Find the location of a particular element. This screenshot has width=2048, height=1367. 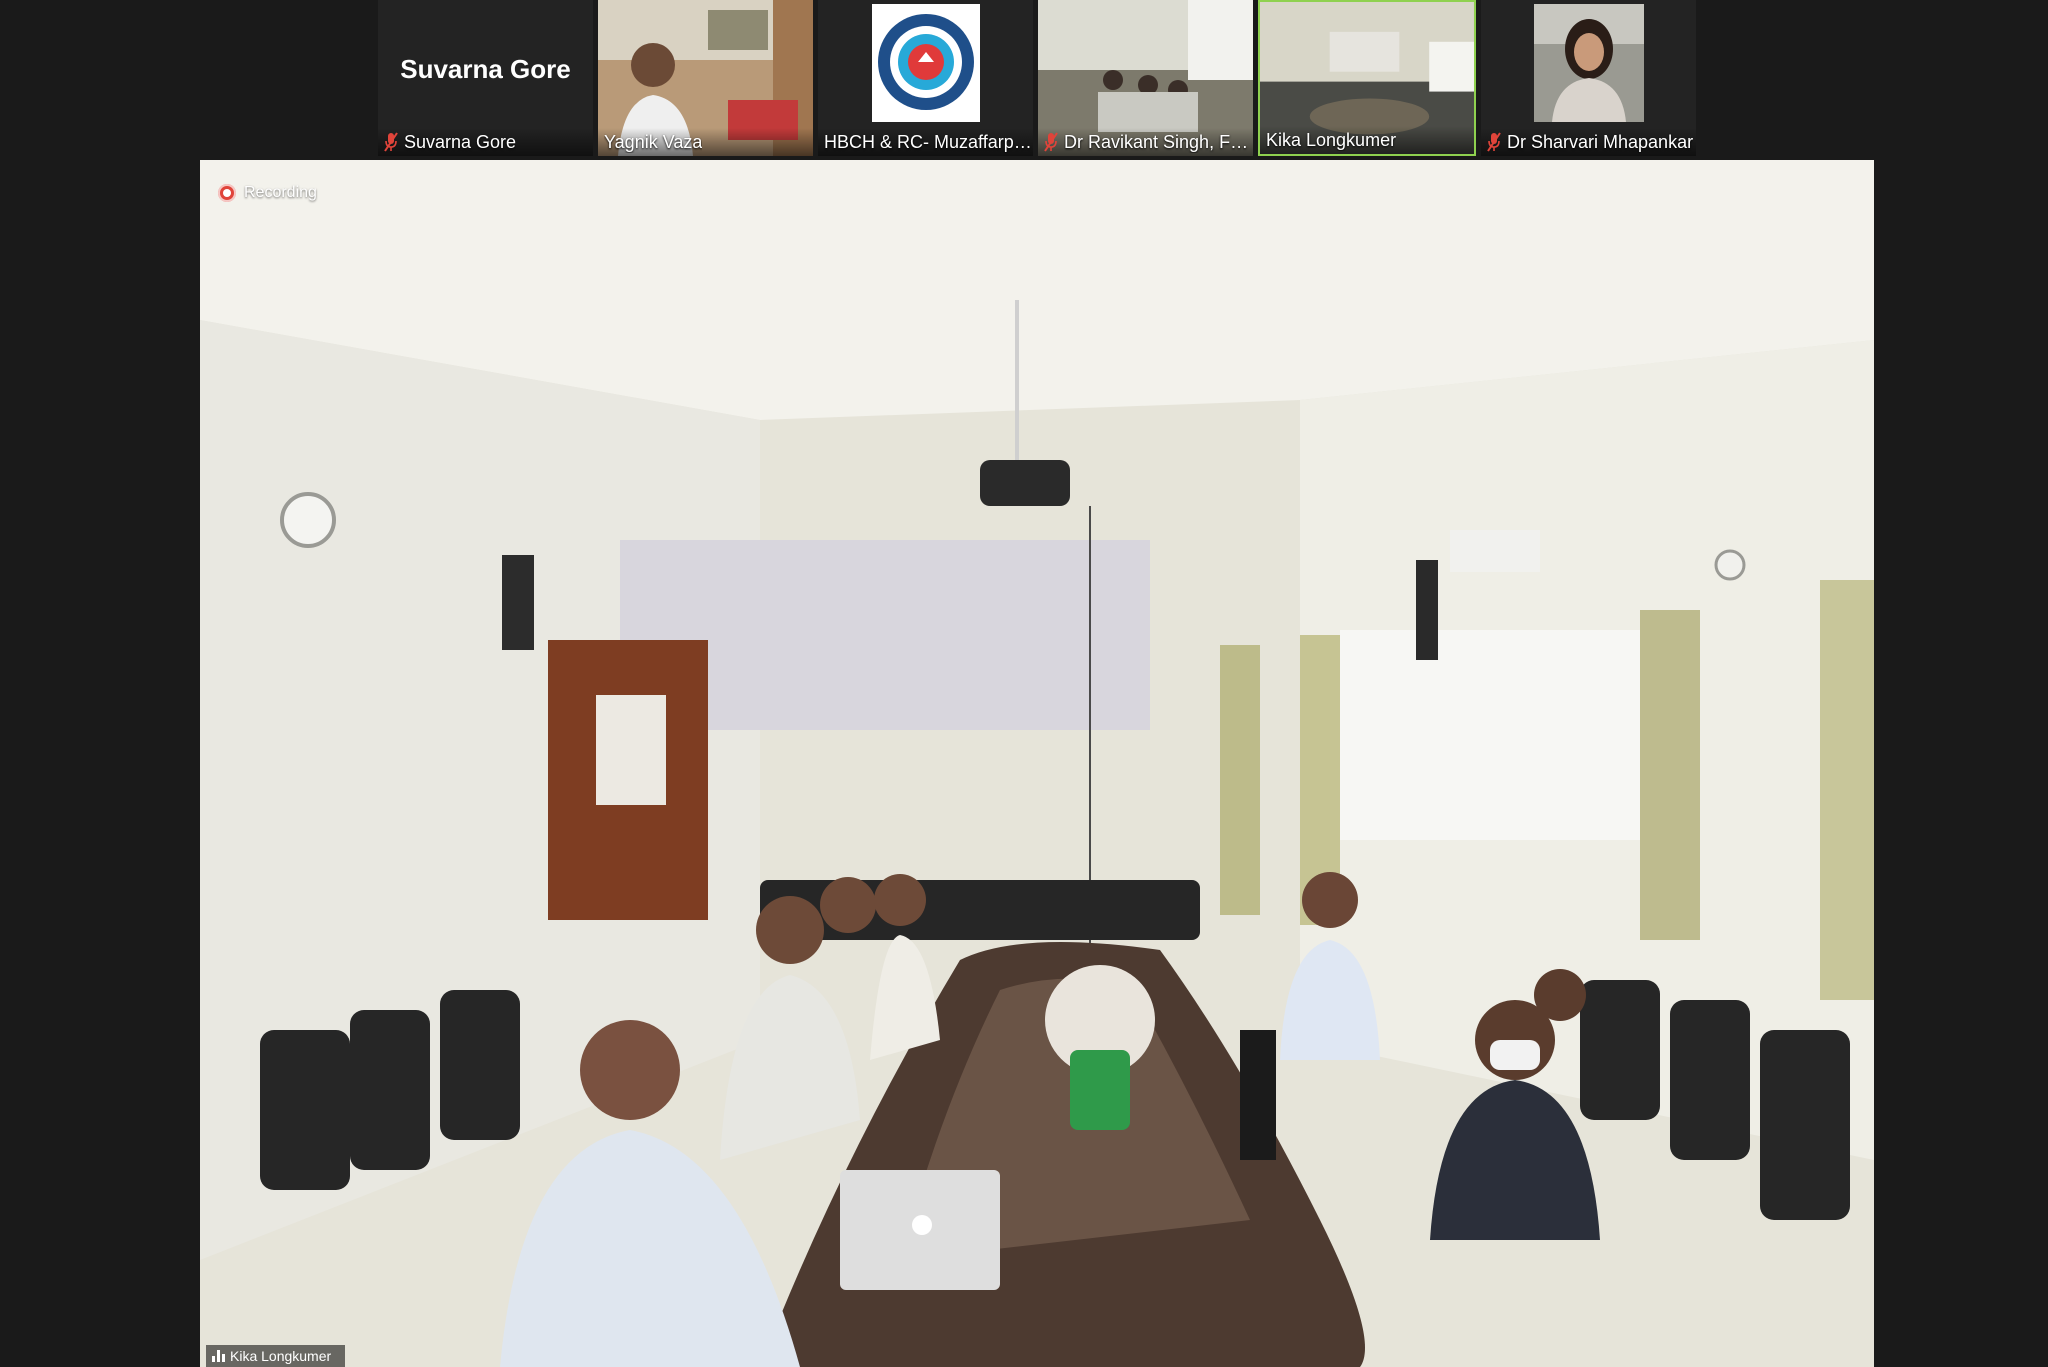

main-speaker-name-label: Kika Longkumer is located at coordinates (276, 1356).